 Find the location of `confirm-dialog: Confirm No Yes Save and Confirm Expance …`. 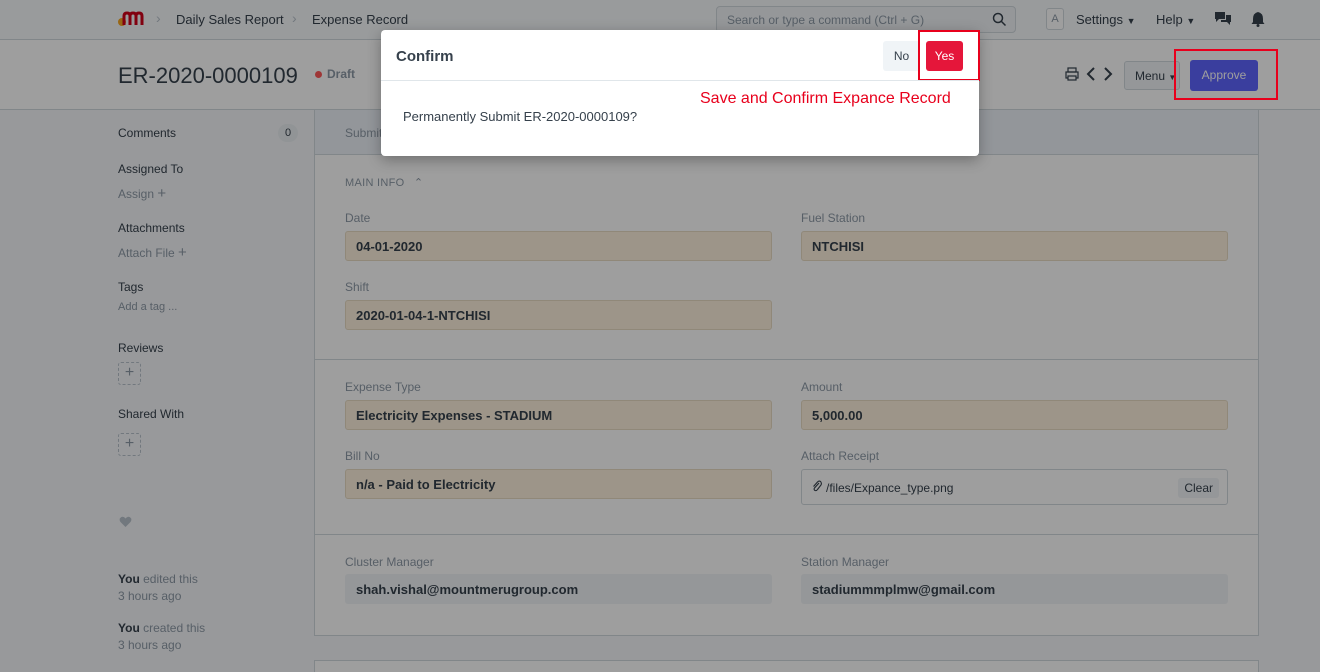

confirm-dialog: Confirm No Yes Save and Confirm Expance … is located at coordinates (680, 93).